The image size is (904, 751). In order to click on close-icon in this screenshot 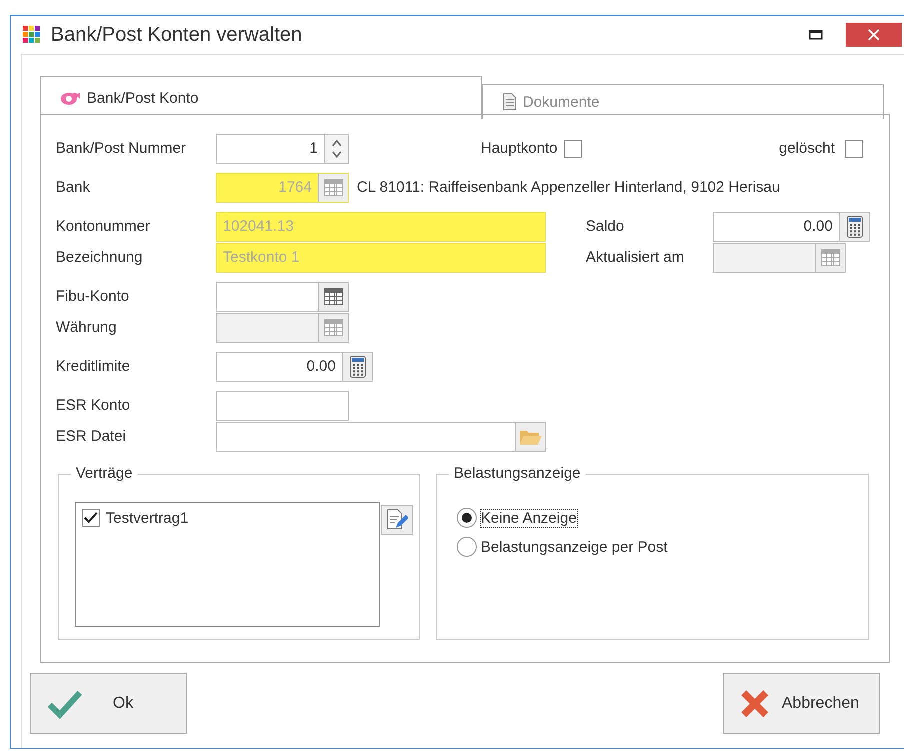, I will do `click(874, 35)`.